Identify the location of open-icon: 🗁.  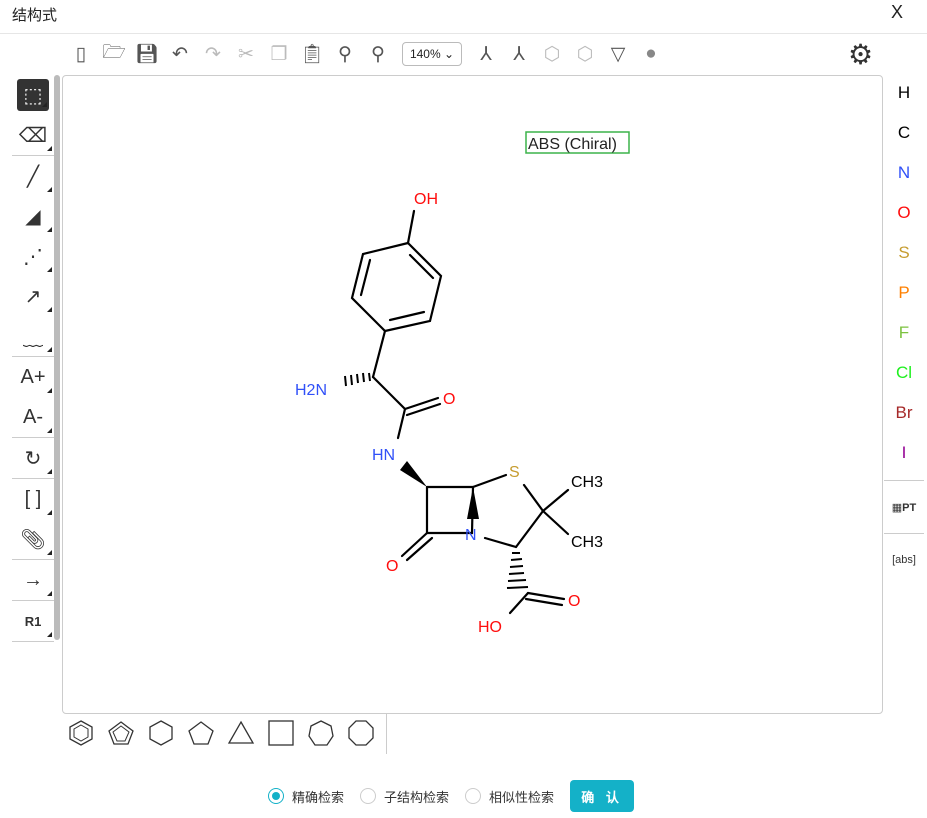
(114, 54).